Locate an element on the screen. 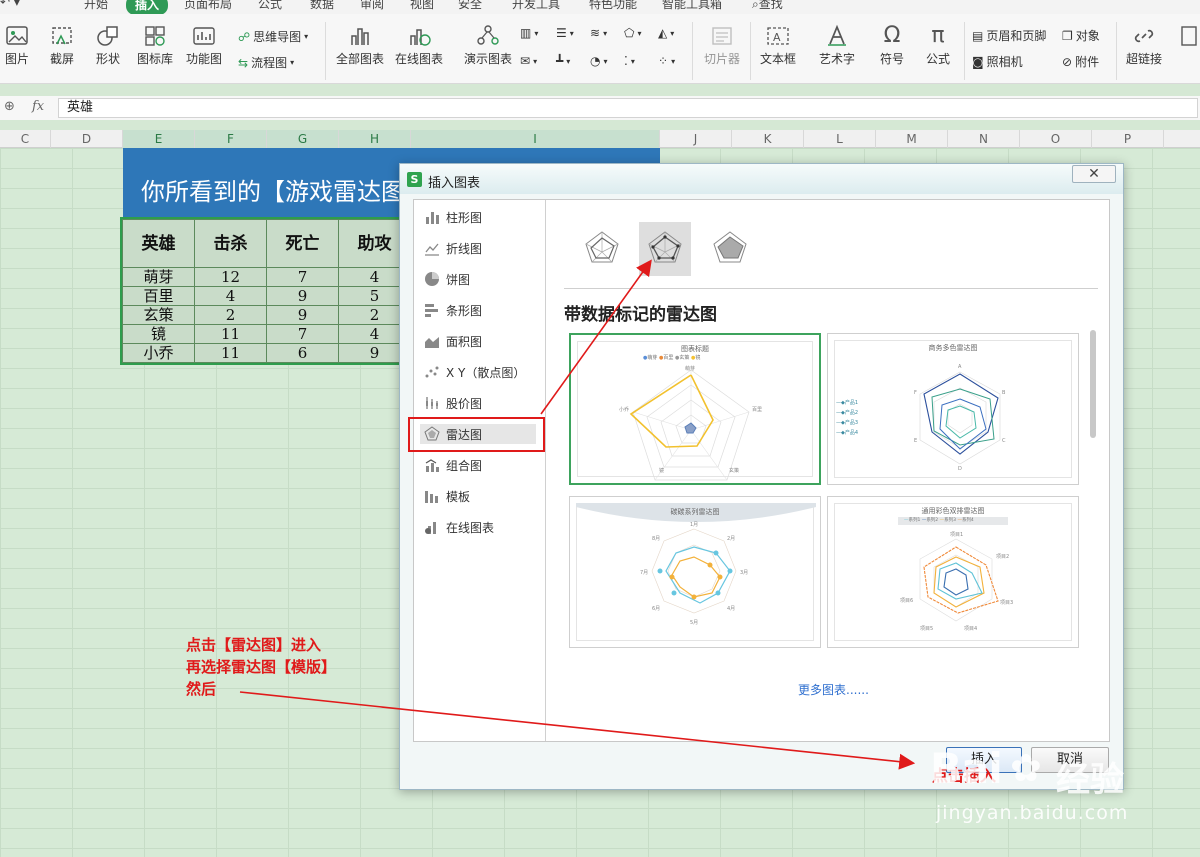 Image resolution: width=1200 pixels, height=857 pixels. arrow-to-variant is located at coordinates (596, 337).